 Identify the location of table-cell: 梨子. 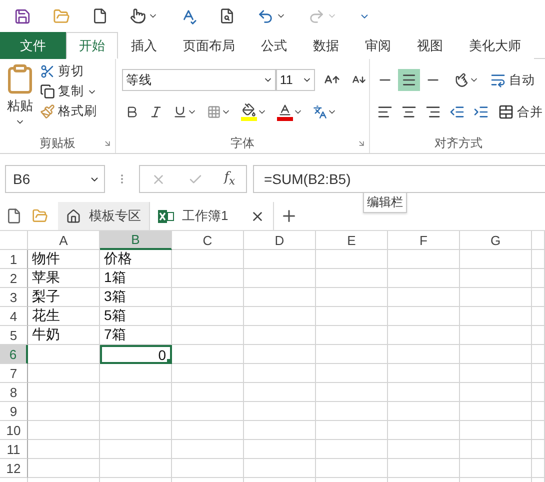
(64, 297).